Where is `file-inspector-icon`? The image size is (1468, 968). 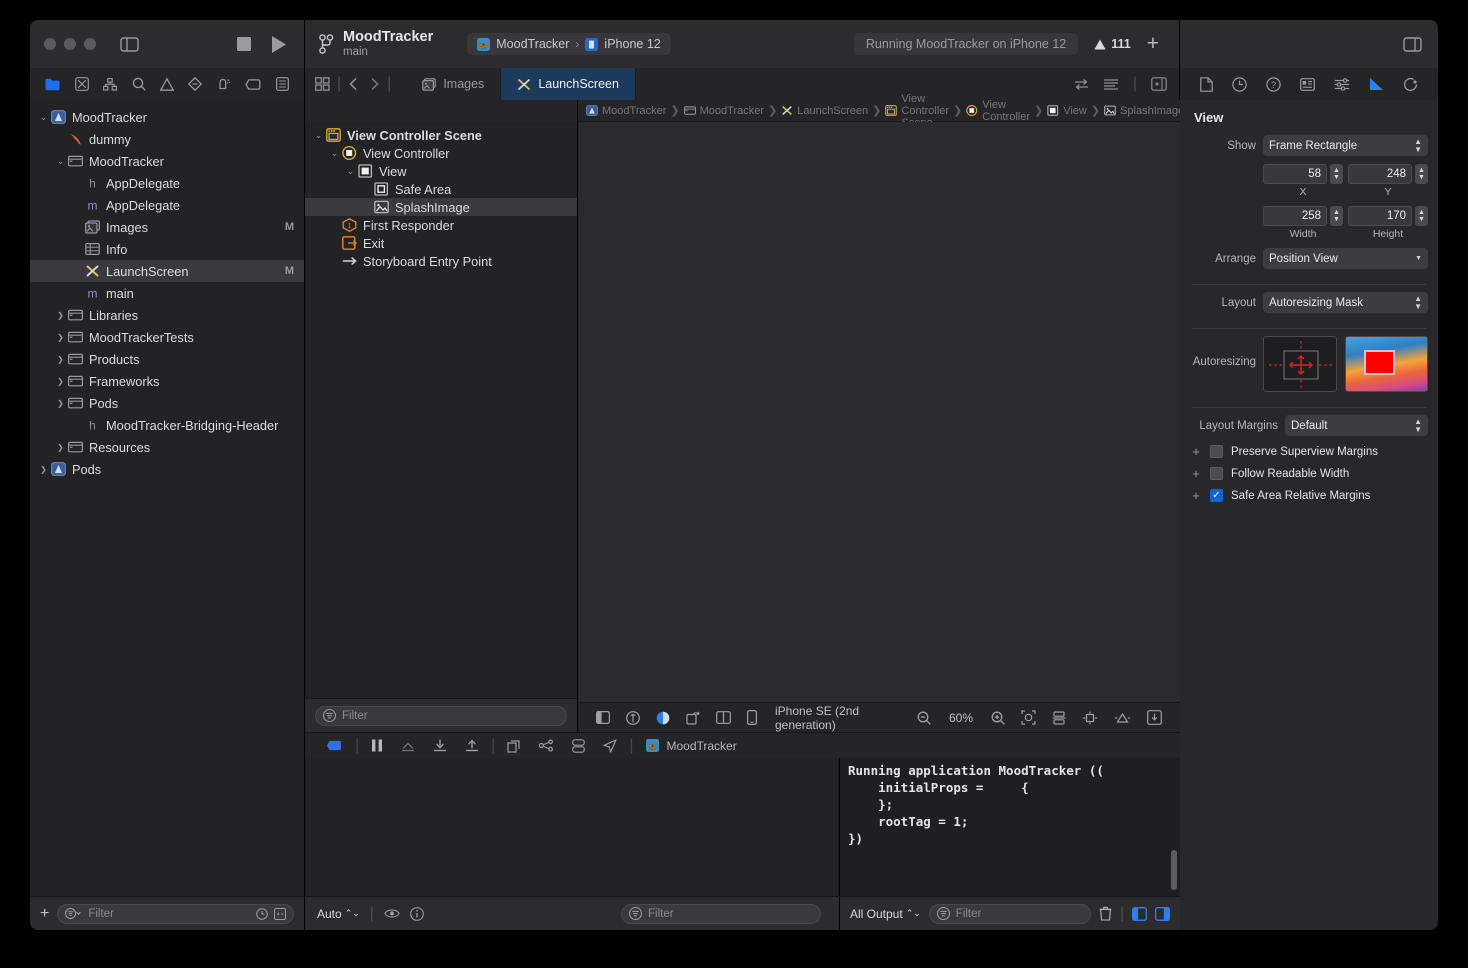
file-inspector-icon is located at coordinates (1206, 84).